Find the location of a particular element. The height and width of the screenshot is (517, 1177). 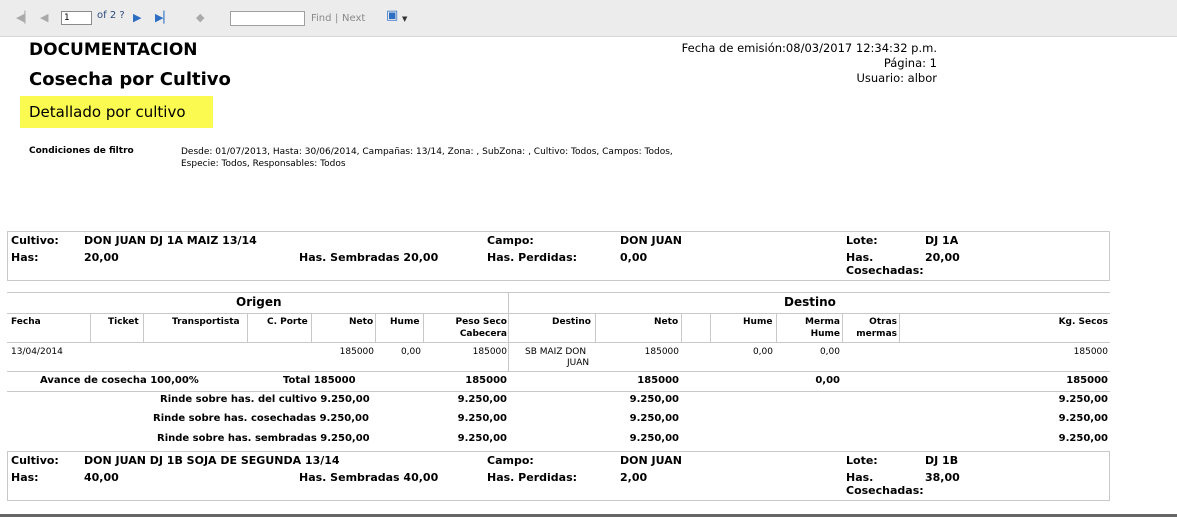

rinde-cultivo-peso: 9.250,00 is located at coordinates (482, 399).